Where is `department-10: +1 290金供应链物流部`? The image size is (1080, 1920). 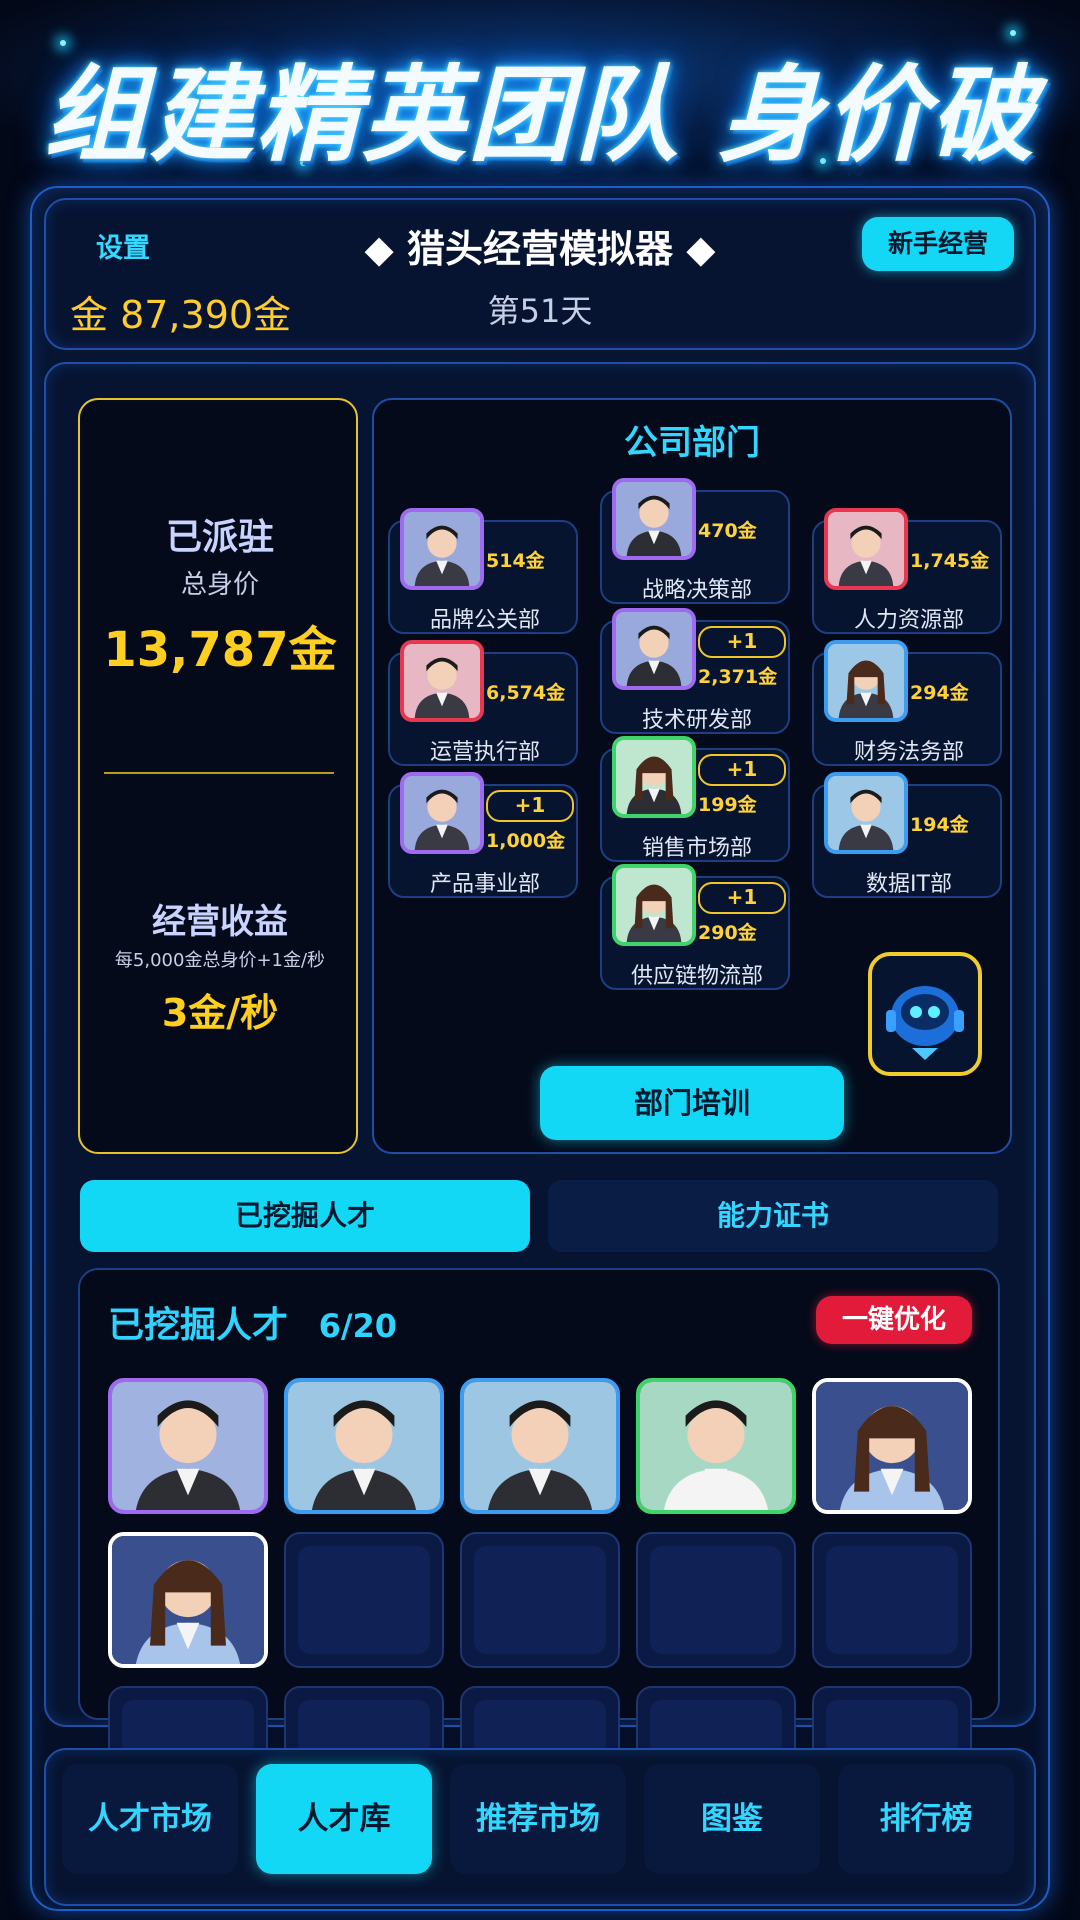 department-10: +1 290金供应链物流部 is located at coordinates (695, 927).